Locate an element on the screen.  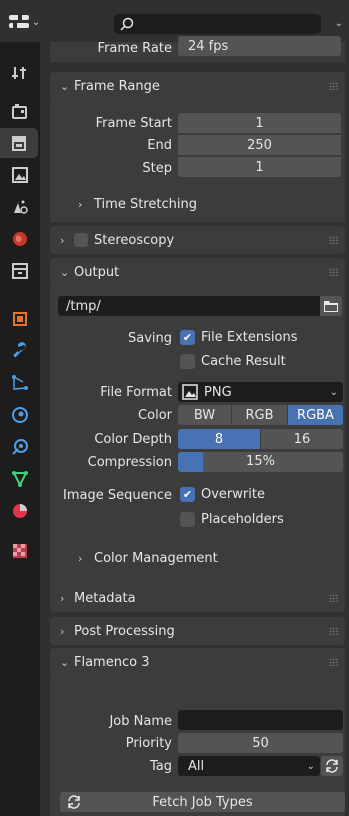
stereoscopy-checkbox is located at coordinates (84, 240).